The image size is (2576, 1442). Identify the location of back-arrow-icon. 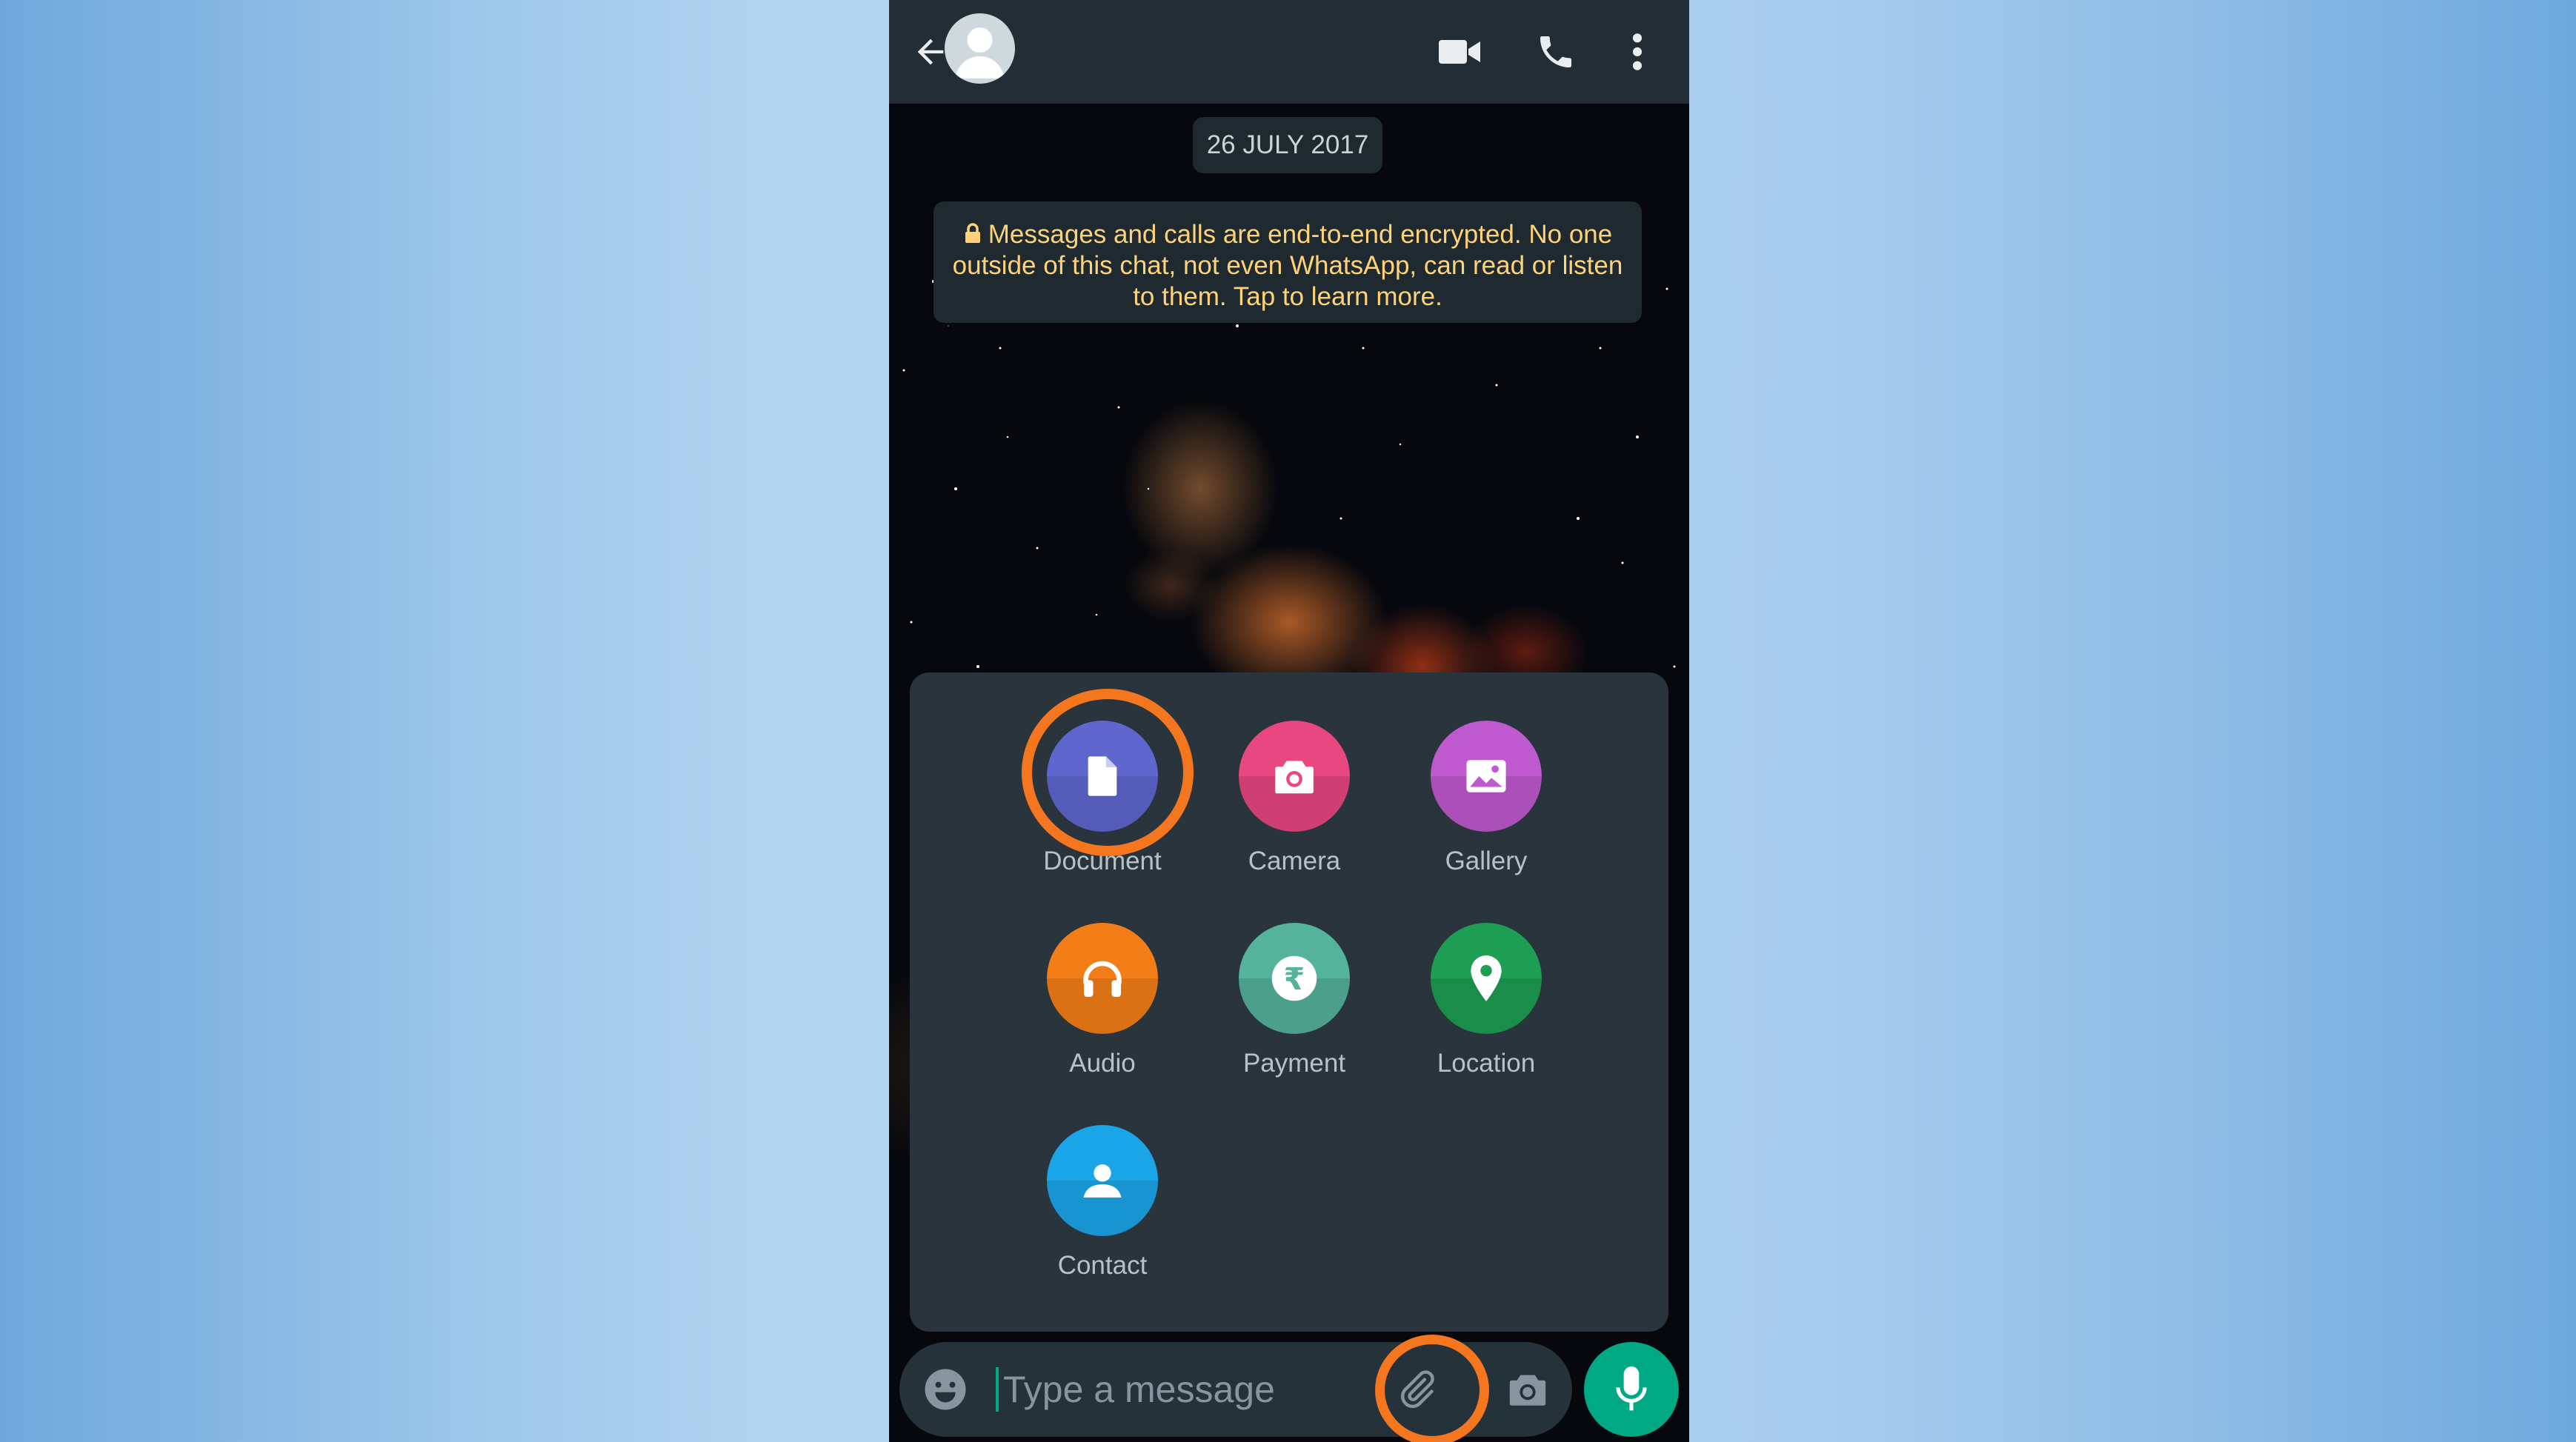
(930, 52).